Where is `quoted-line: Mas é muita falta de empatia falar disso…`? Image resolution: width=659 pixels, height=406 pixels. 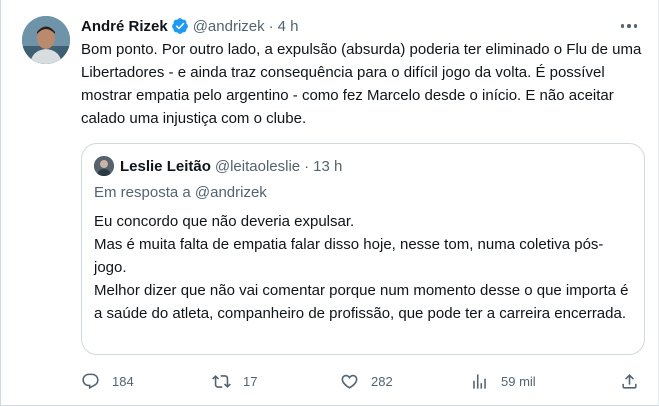 quoted-line: Mas é muita falta de empatia falar disso… is located at coordinates (349, 256).